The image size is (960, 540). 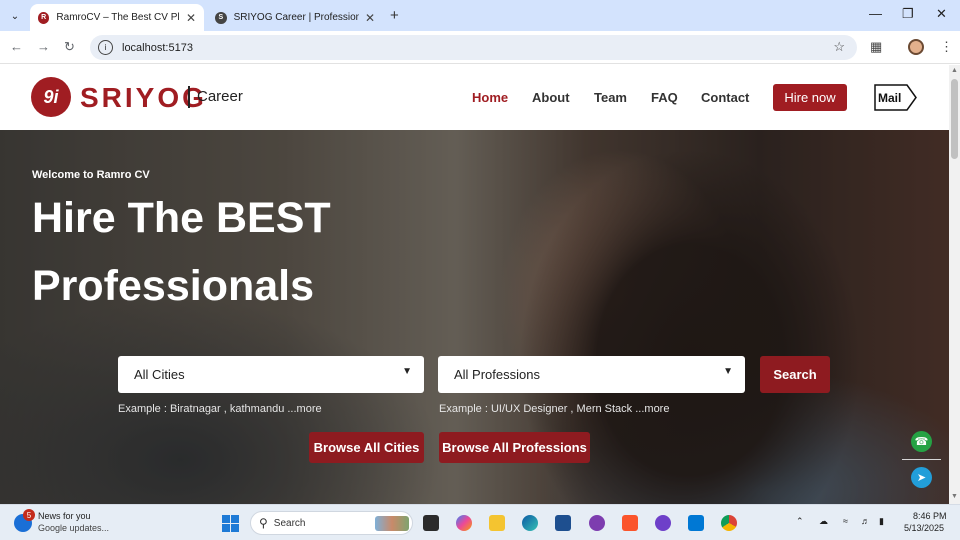 What do you see at coordinates (15, 16) in the screenshot?
I see `tab-search-chevron-icon: ⌄` at bounding box center [15, 16].